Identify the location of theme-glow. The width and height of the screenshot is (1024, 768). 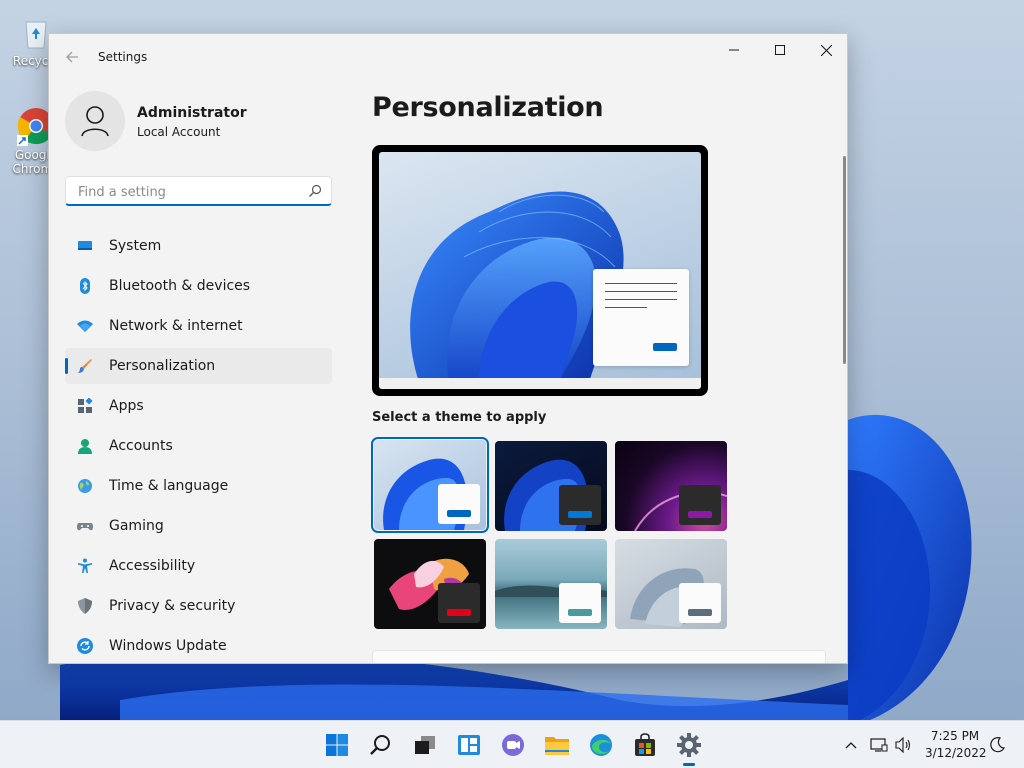
(671, 486).